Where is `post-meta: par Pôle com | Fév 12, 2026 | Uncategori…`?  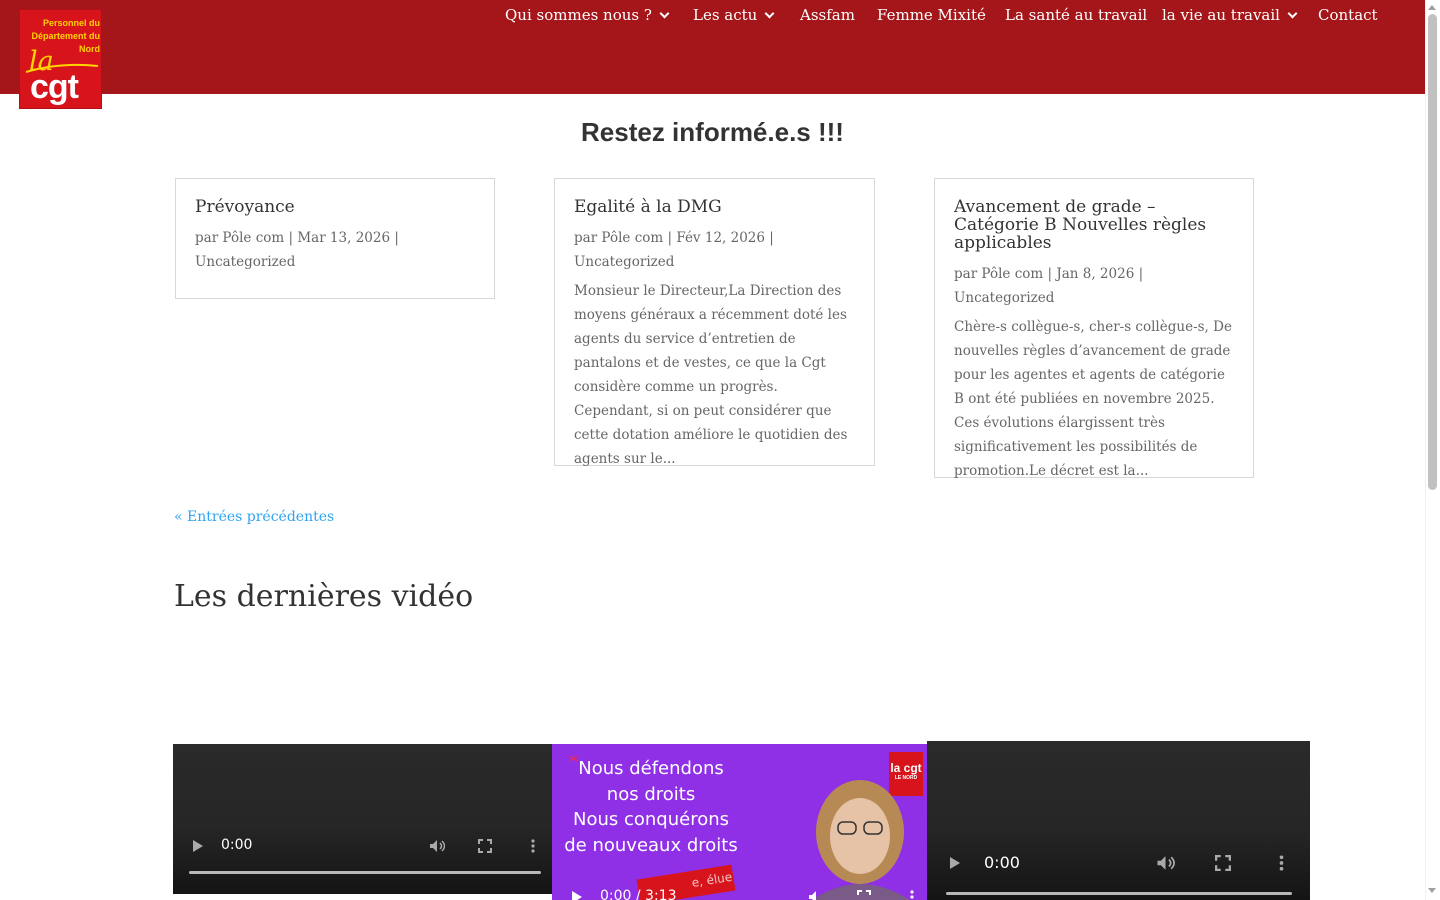 post-meta: par Pôle com | Fév 12, 2026 | Uncategori… is located at coordinates (674, 250).